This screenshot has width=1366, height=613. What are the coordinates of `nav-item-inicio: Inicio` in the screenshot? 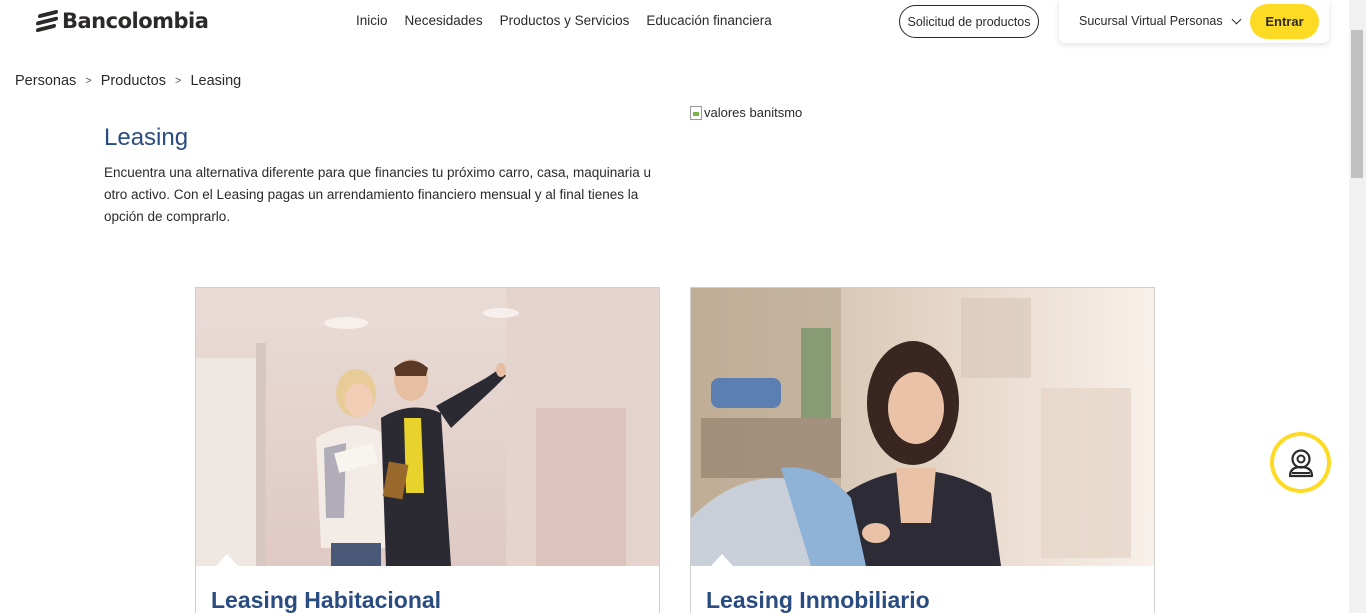 It's located at (372, 20).